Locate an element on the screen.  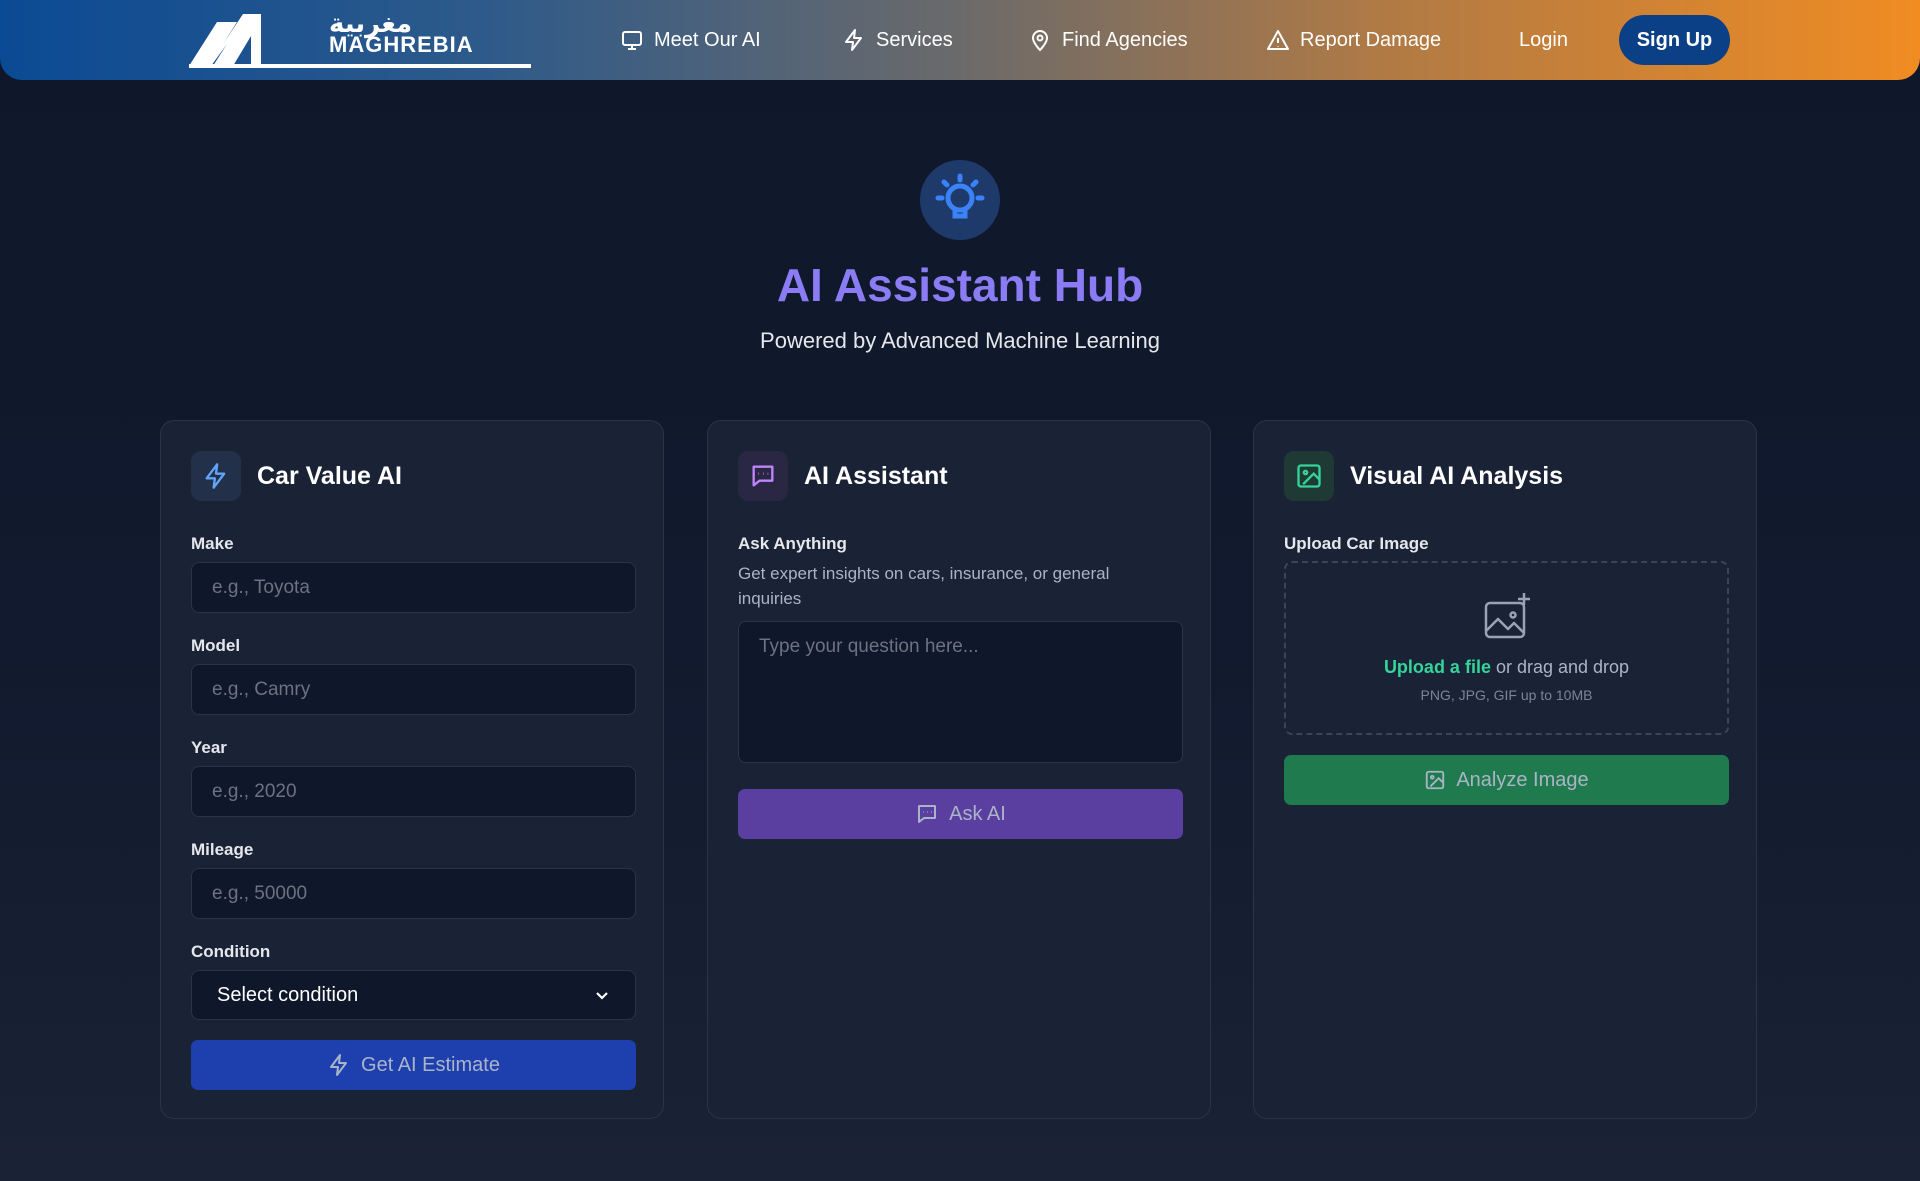
card-header: Car Value AI is located at coordinates (296, 476).